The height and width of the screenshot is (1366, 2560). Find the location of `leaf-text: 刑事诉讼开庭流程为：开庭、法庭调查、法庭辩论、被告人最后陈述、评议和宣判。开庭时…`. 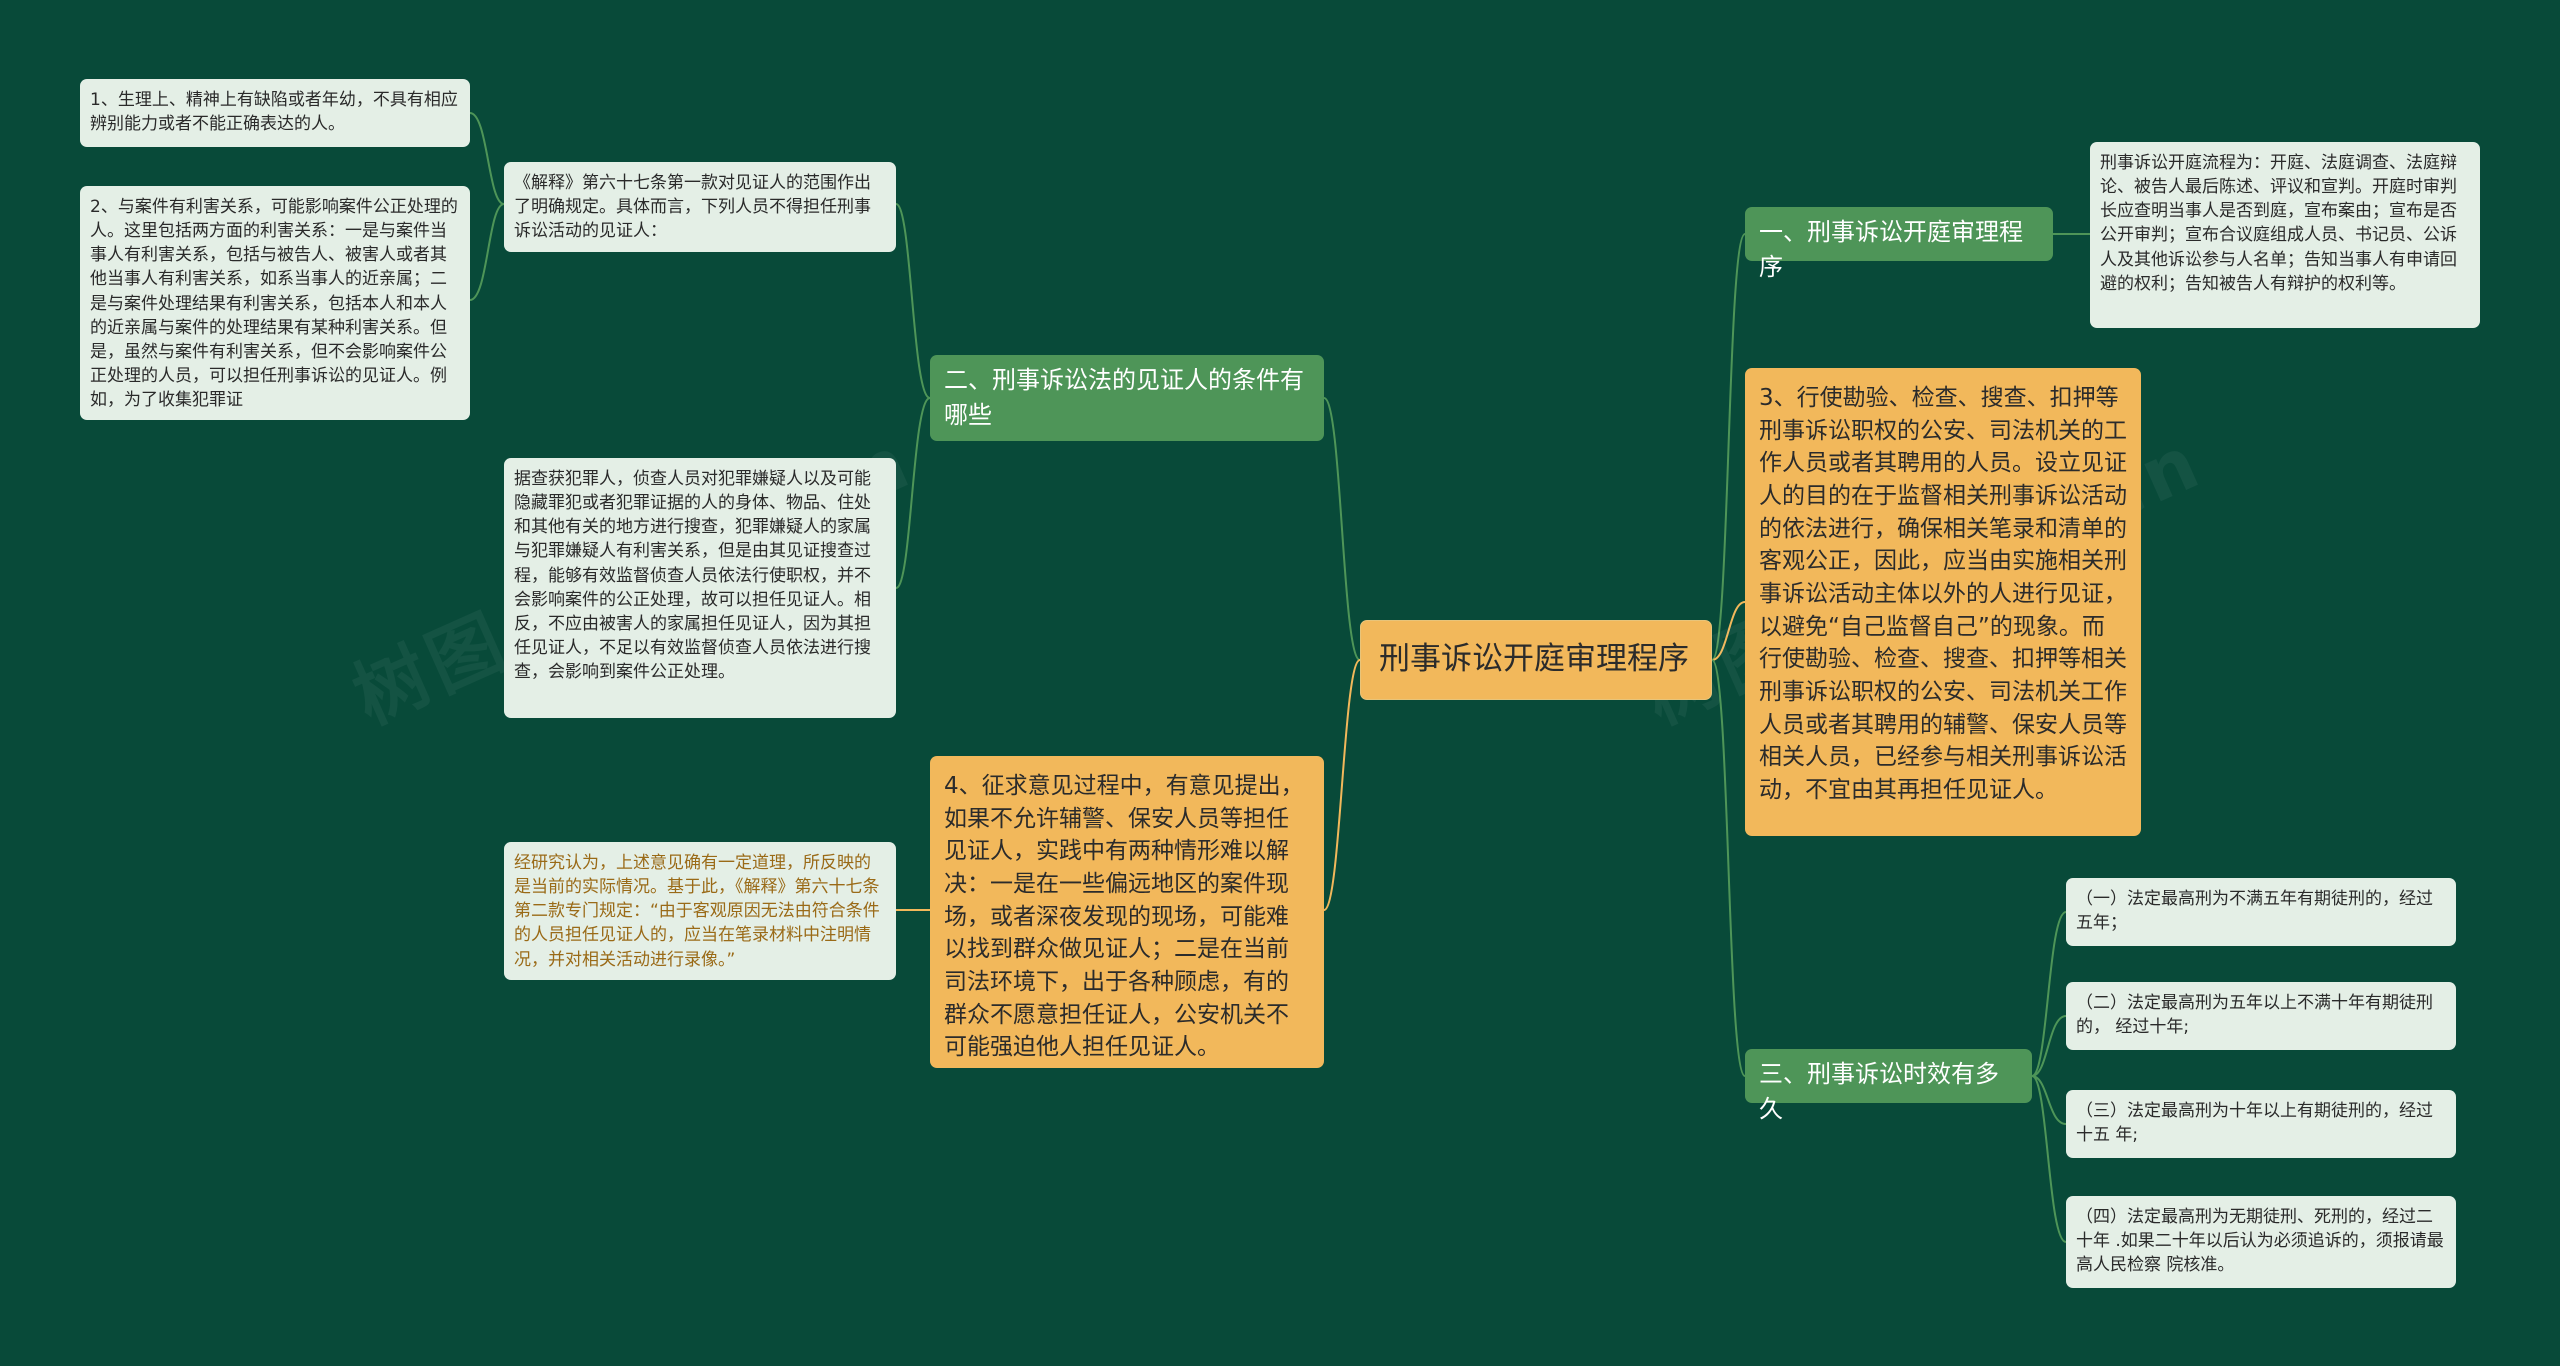

leaf-text: 刑事诉讼开庭流程为：开庭、法庭调查、法庭辩论、被告人最后陈述、评议和宣判。开庭时… is located at coordinates (2278, 223).